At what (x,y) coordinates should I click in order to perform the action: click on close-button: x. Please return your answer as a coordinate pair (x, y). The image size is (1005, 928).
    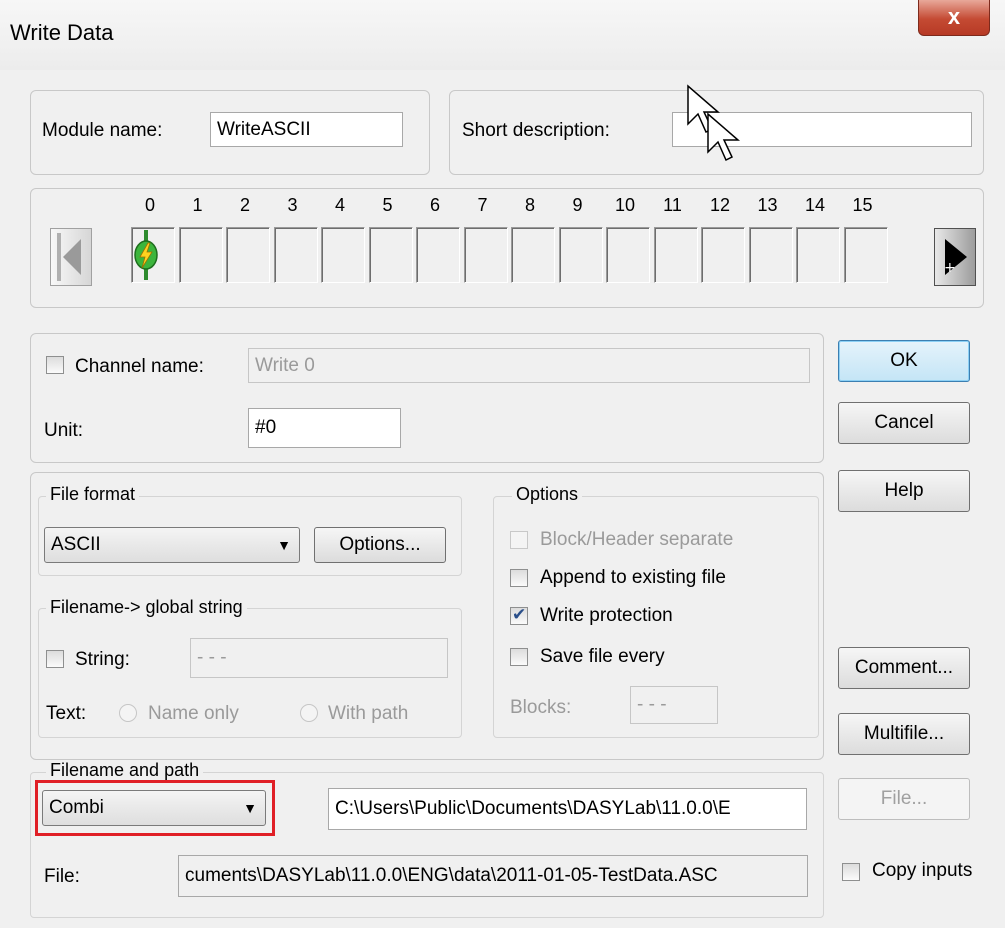
    Looking at the image, I should click on (954, 18).